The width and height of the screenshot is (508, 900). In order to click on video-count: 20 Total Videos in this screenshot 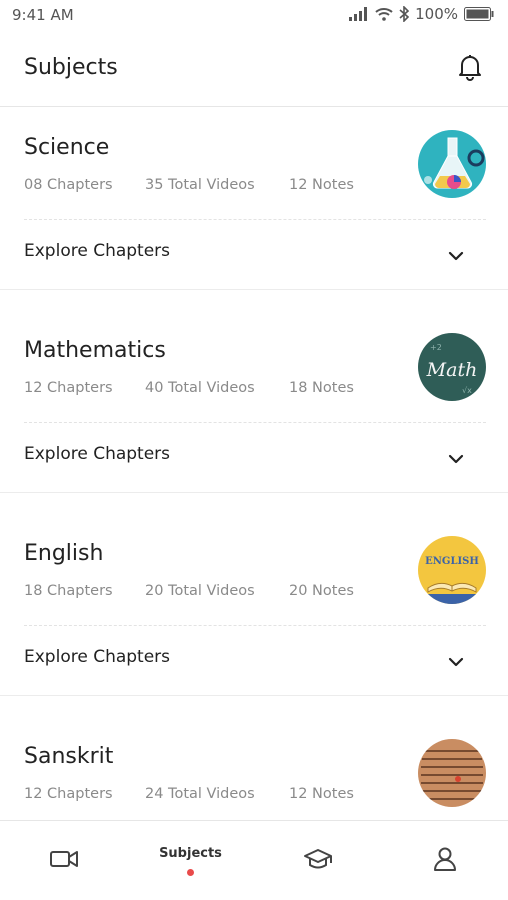, I will do `click(200, 591)`.